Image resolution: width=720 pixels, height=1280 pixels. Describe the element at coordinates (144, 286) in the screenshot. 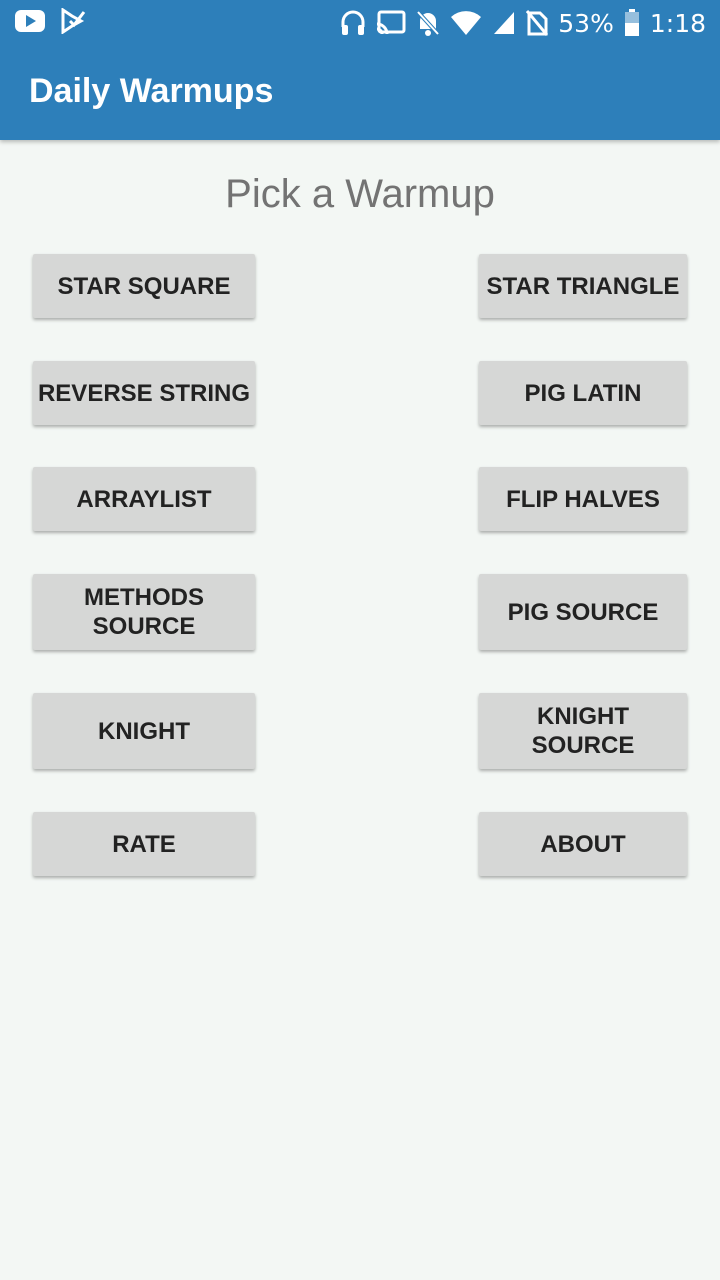

I see `star-square-button: STAR SQUARE` at that location.